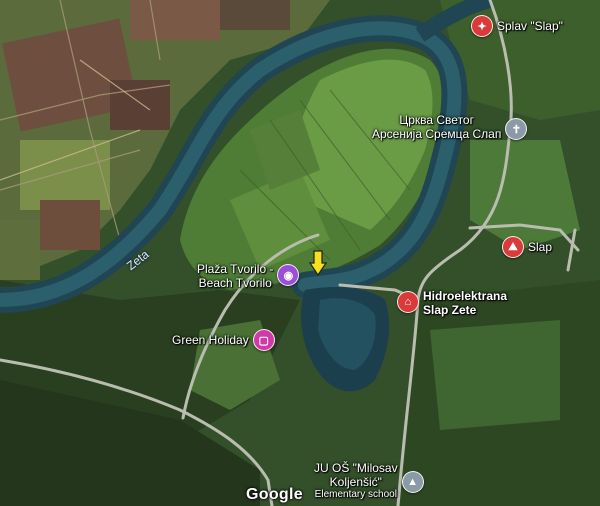 The height and width of the screenshot is (506, 600). Describe the element at coordinates (408, 302) in the screenshot. I see `landmark-icon: ⌂` at that location.